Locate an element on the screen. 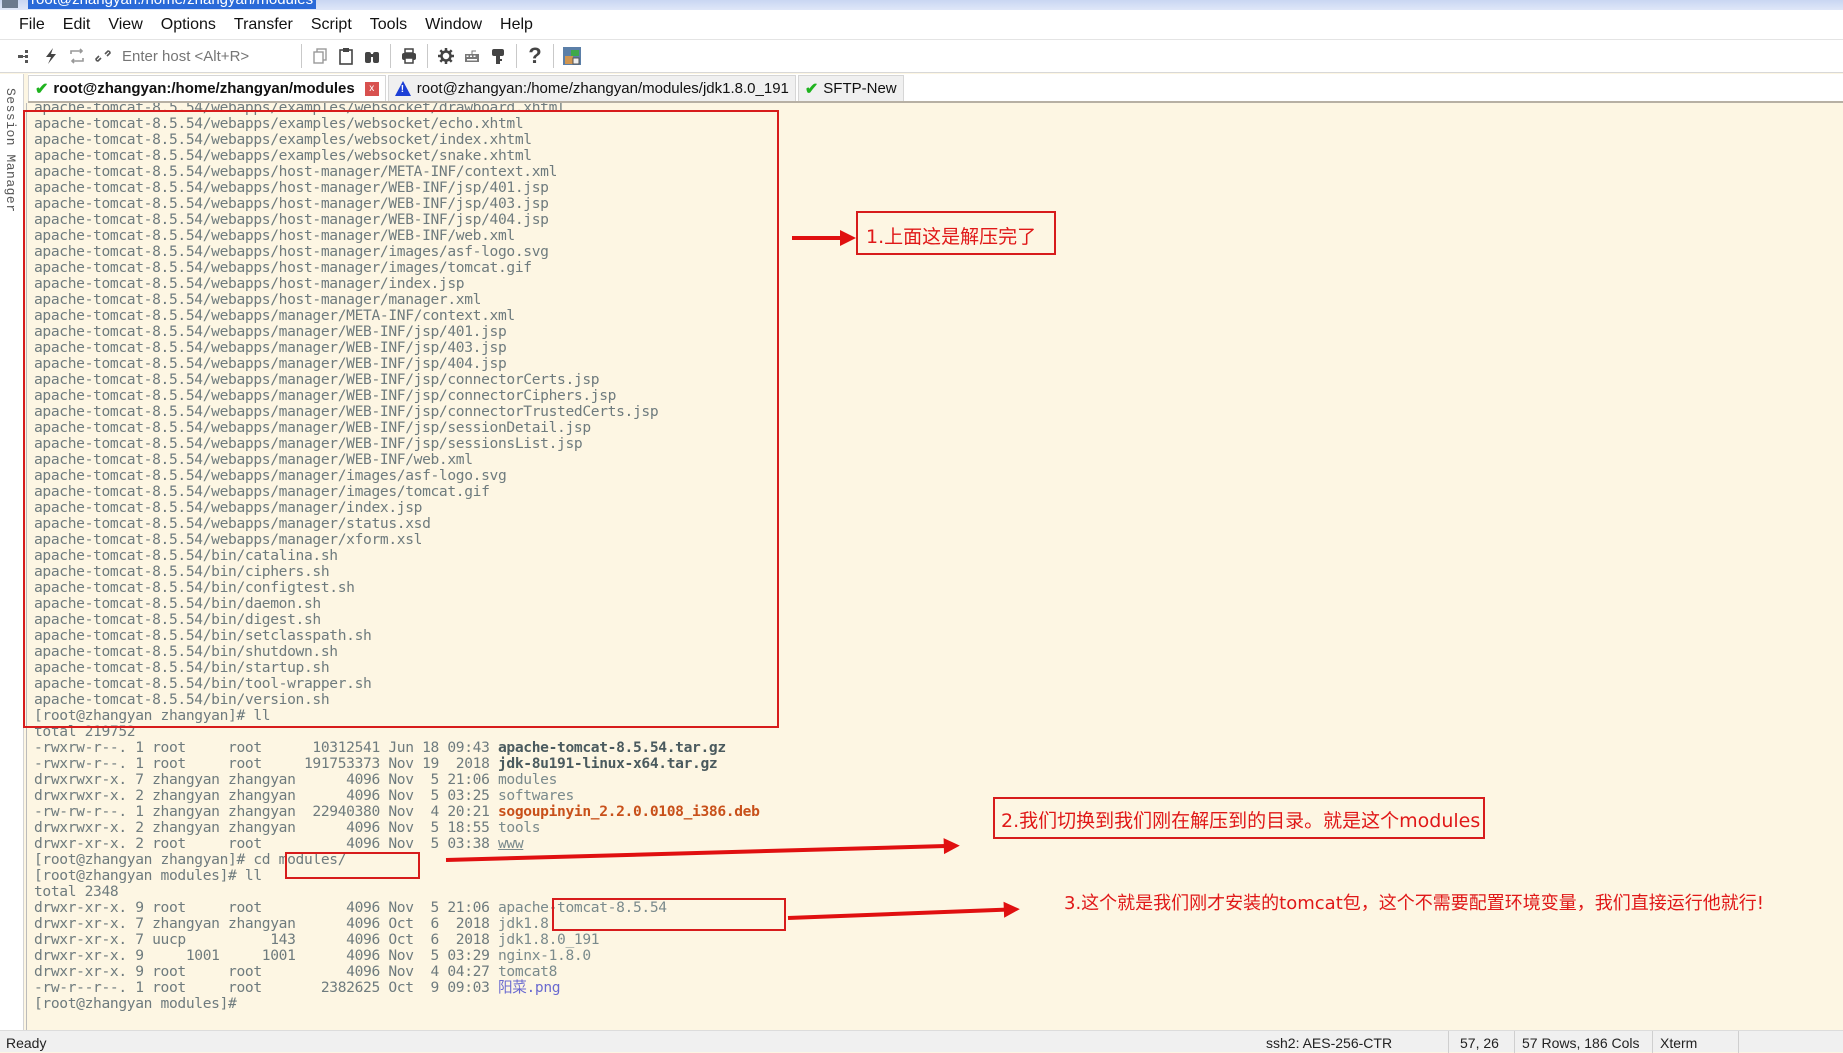 The image size is (1843, 1053). find-icon is located at coordinates (372, 56).